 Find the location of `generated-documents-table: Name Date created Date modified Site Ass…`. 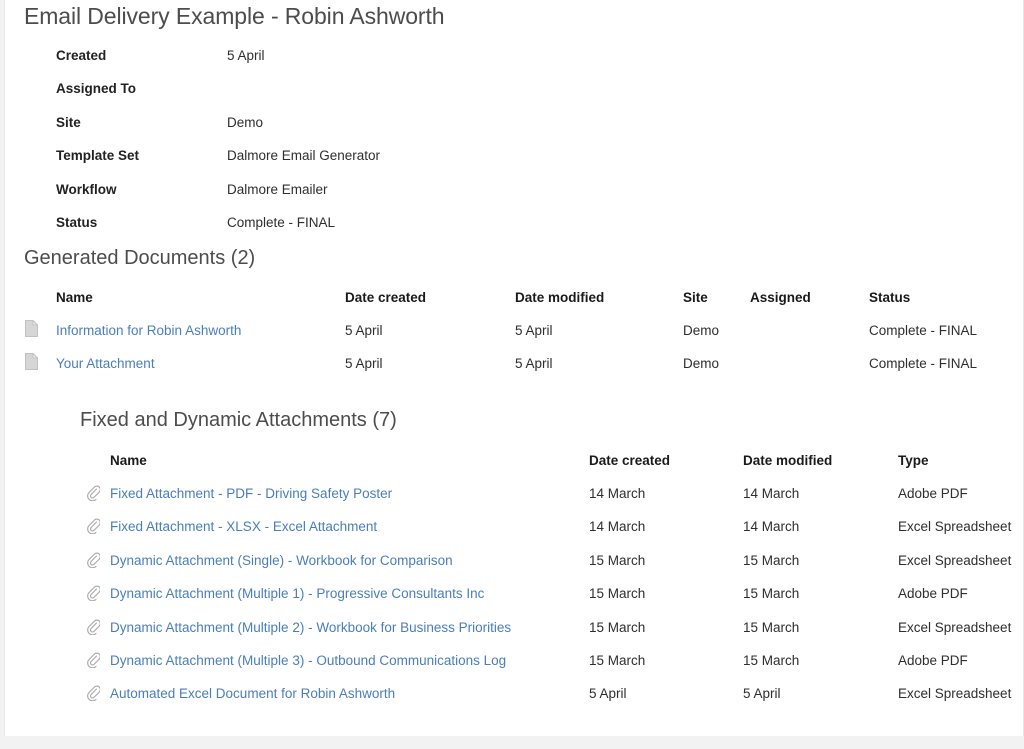

generated-documents-table: Name Date created Date modified Site Ass… is located at coordinates (514, 340).